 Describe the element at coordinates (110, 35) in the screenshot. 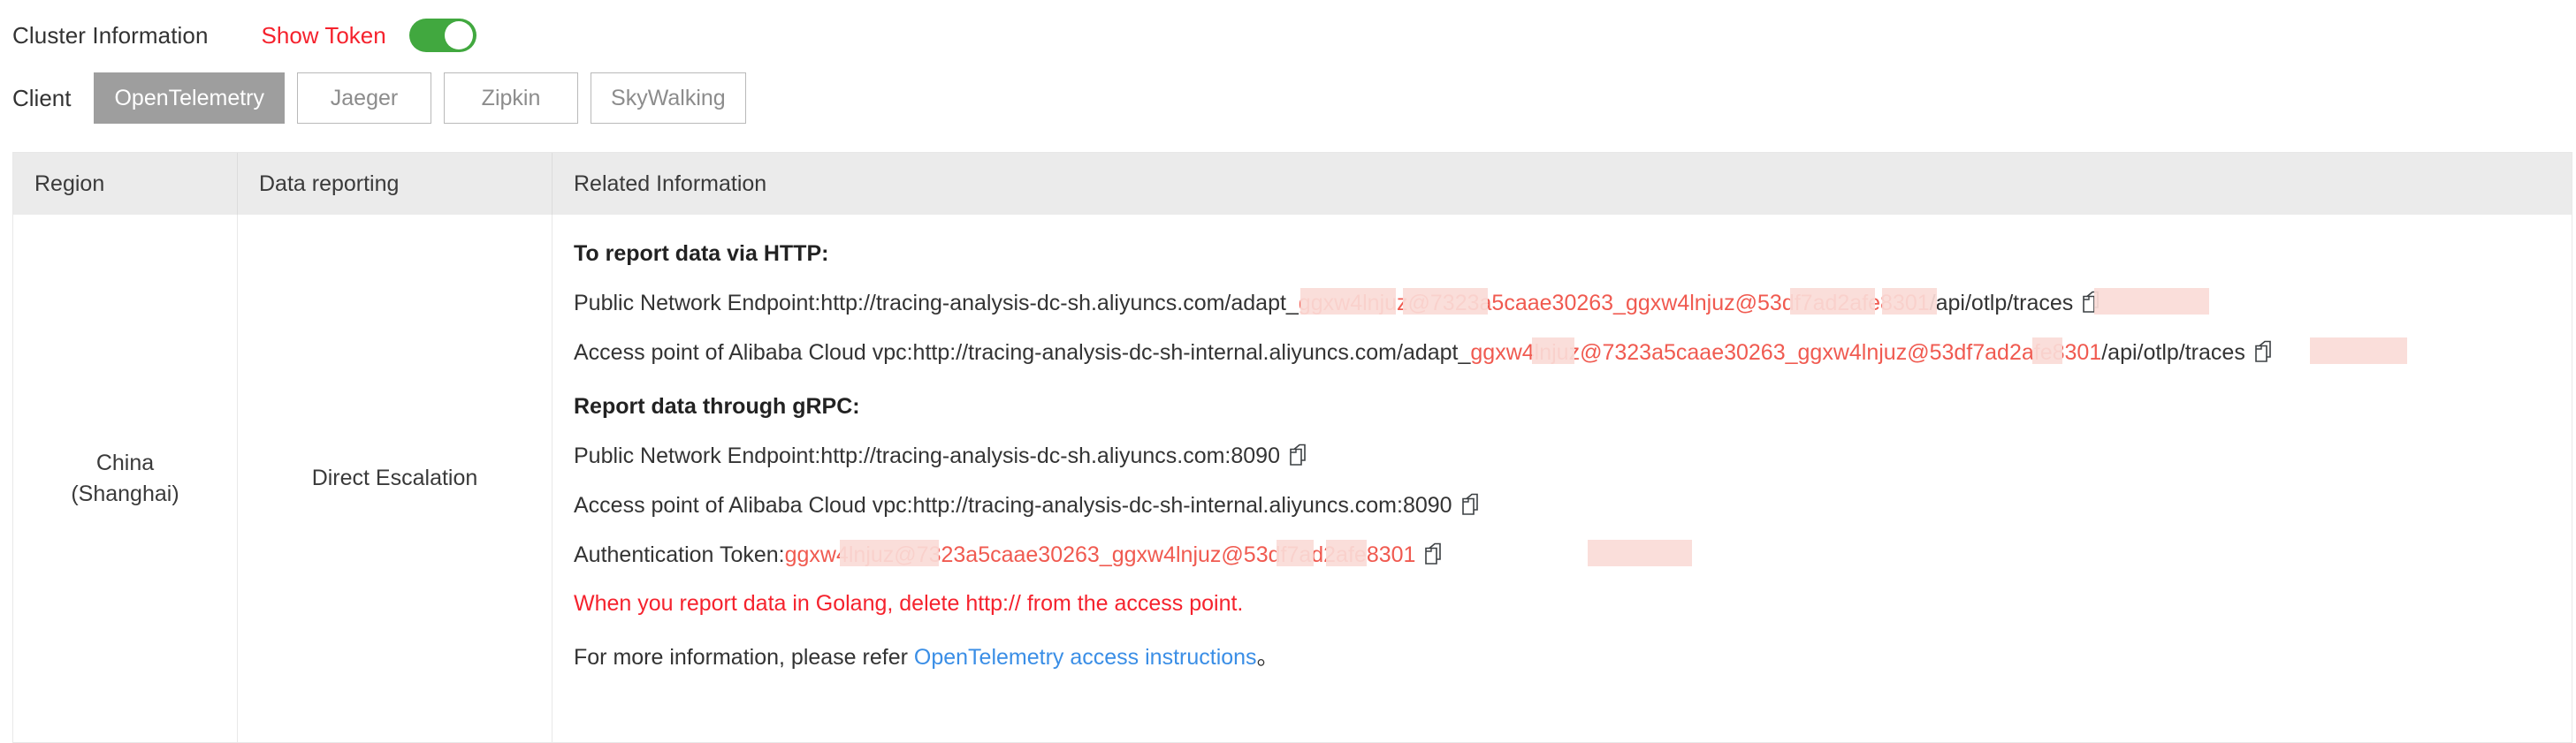

I see `page-title: Cluster Information` at that location.